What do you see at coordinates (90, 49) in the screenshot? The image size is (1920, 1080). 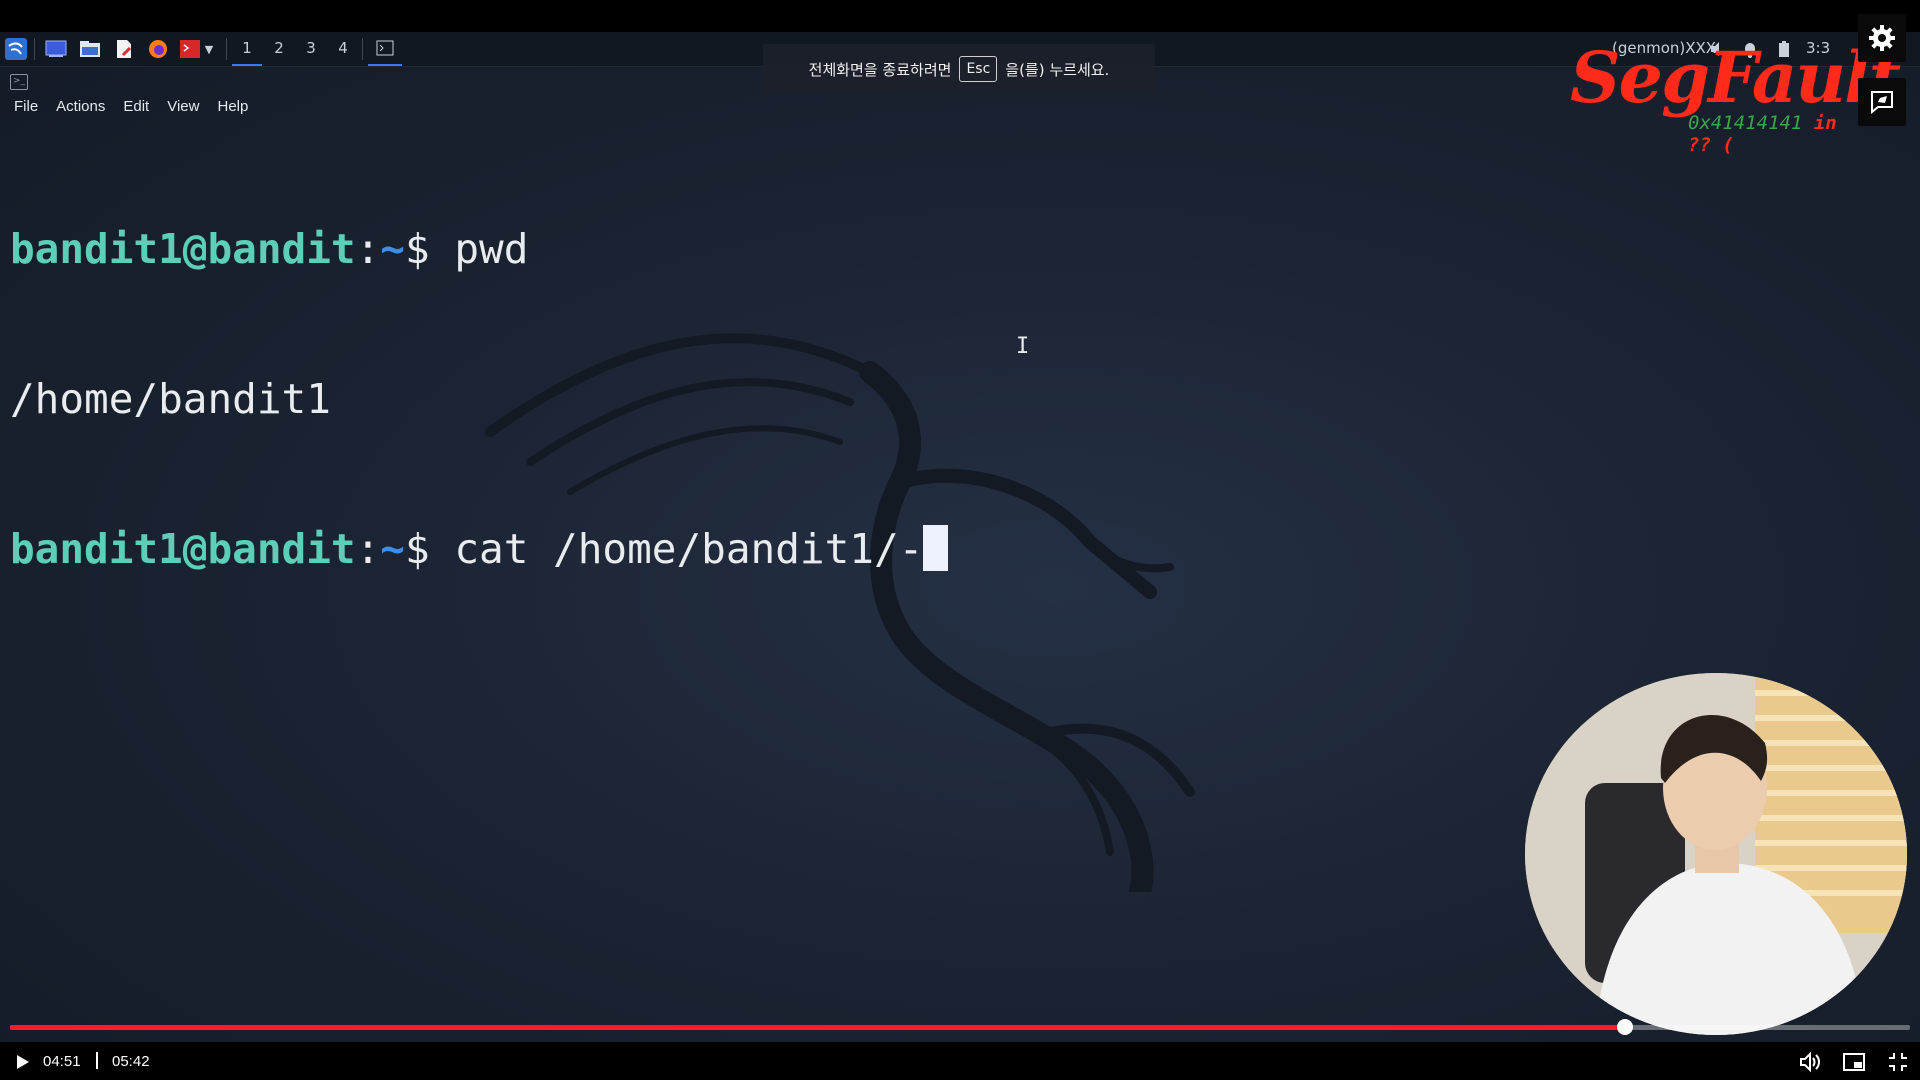 I see `file-manager-icon` at bounding box center [90, 49].